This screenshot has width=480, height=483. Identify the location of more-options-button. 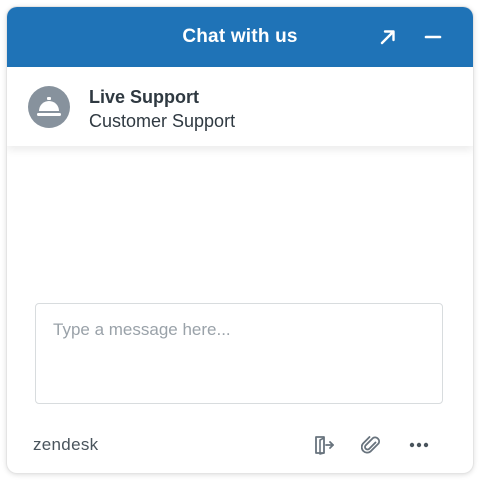
(419, 445).